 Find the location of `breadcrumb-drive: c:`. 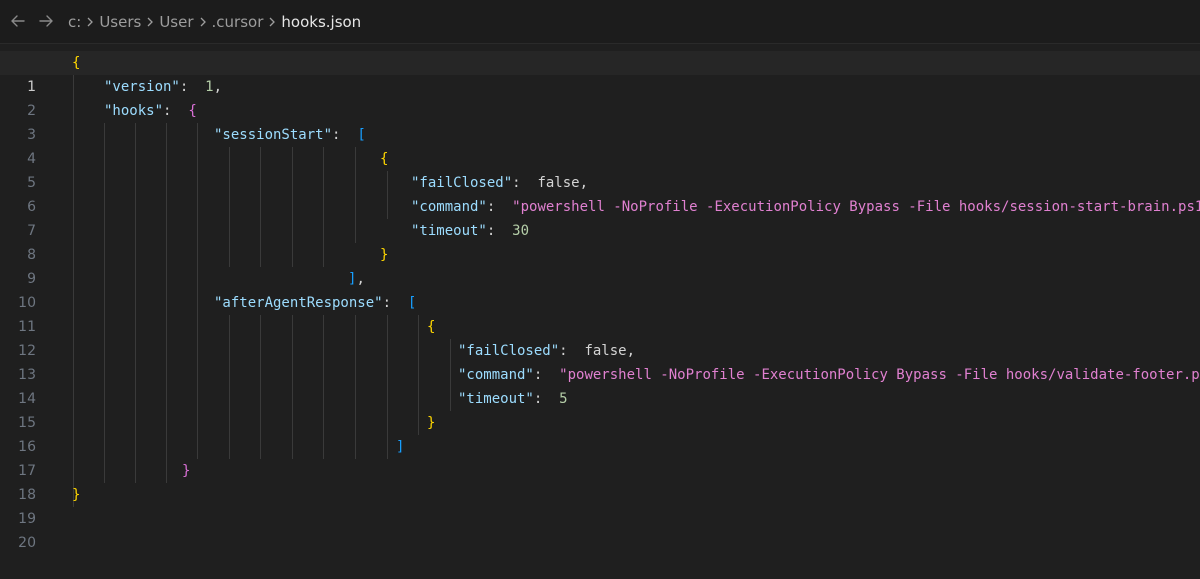

breadcrumb-drive: c: is located at coordinates (74, 22).